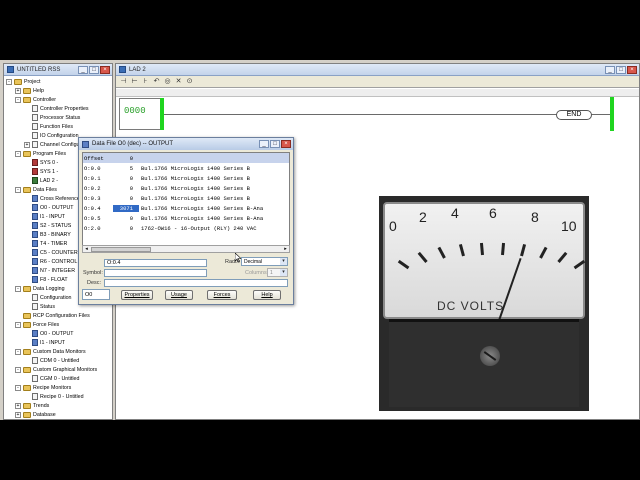 This screenshot has width=640, height=480. What do you see at coordinates (49, 171) in the screenshot?
I see `tree-item-label: SYS 1 -` at bounding box center [49, 171].